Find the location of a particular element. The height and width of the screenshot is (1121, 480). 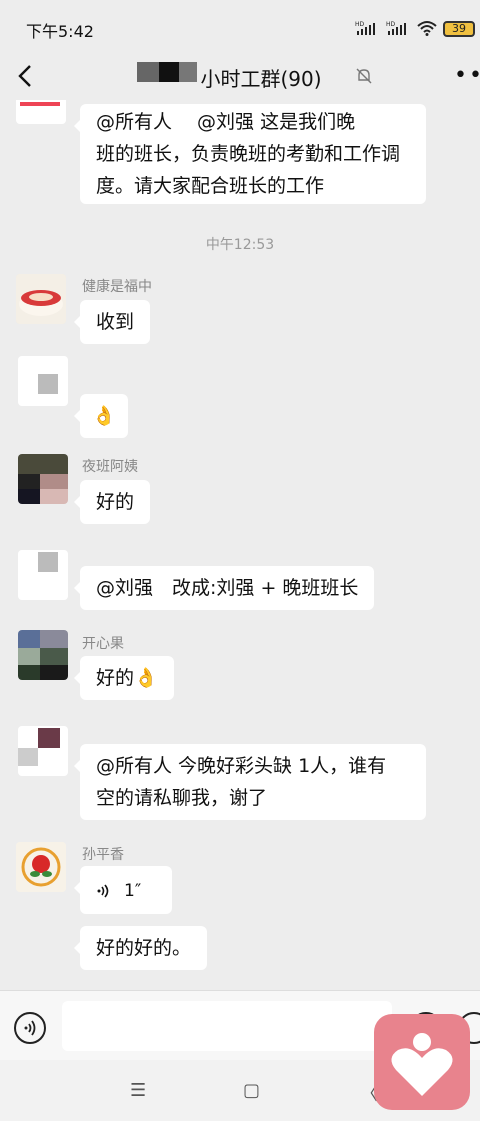

avatar-logo is located at coordinates (40, 104).